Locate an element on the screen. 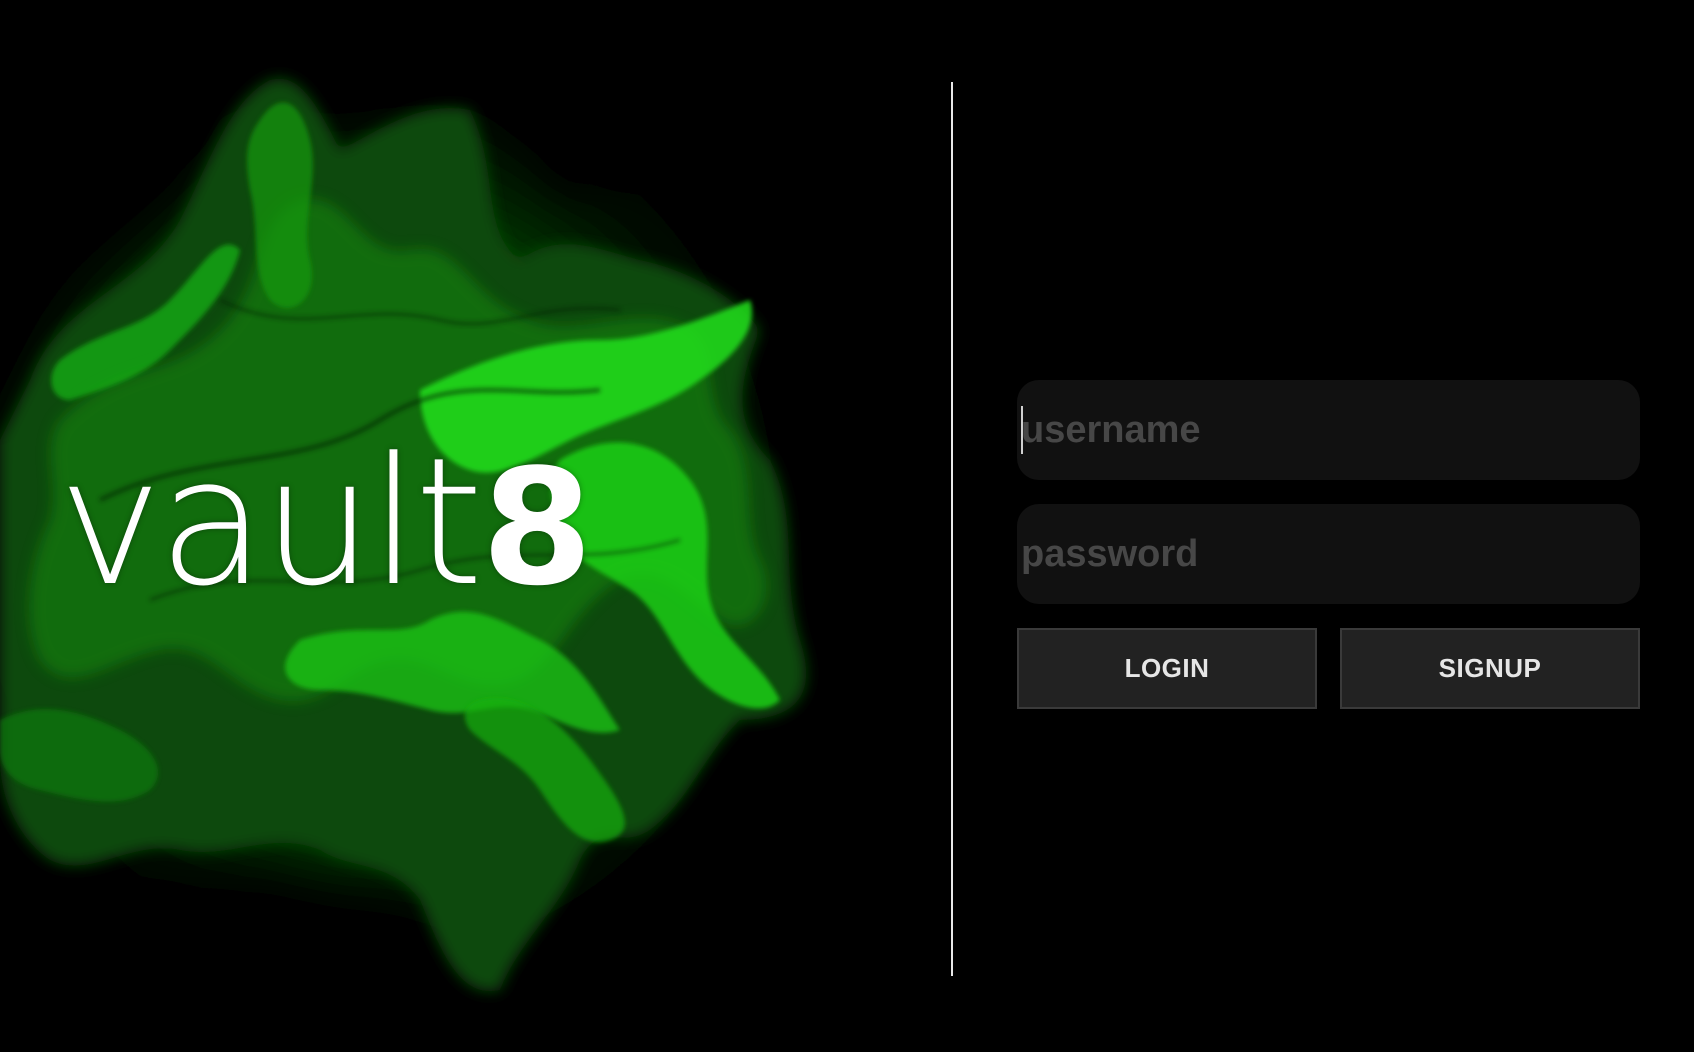 The height and width of the screenshot is (1052, 1694). vault8-logo: vault 8 is located at coordinates (325, 522).